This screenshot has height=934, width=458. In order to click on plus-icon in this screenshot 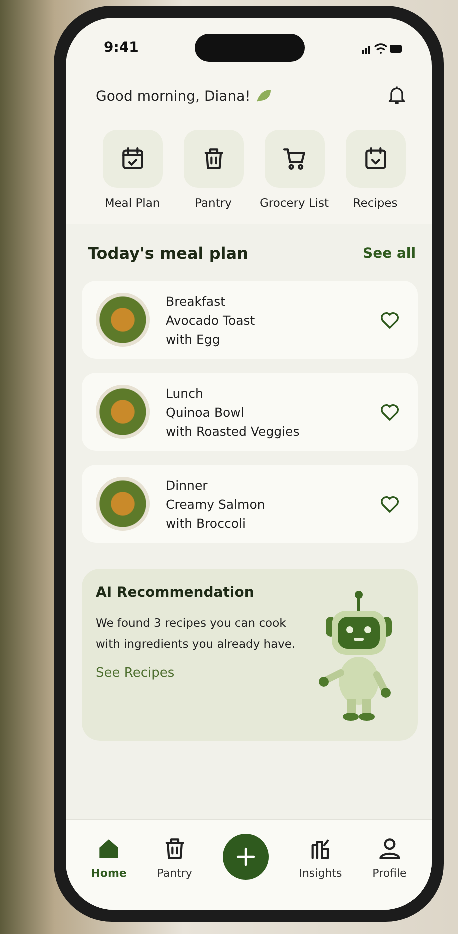, I will do `click(246, 857)`.